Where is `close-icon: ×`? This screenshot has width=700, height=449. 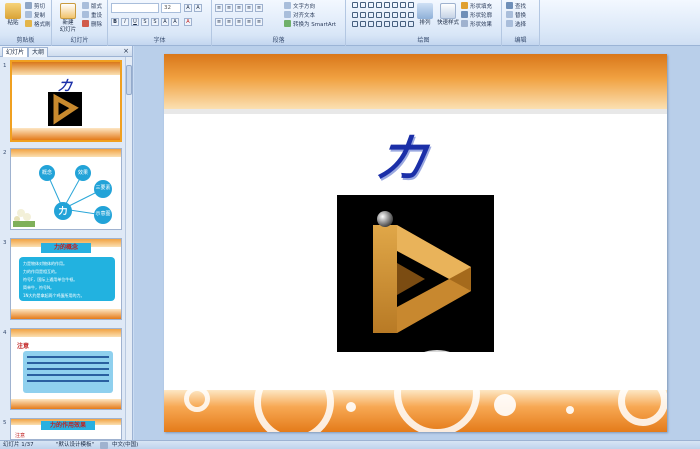 close-icon: × is located at coordinates (126, 51).